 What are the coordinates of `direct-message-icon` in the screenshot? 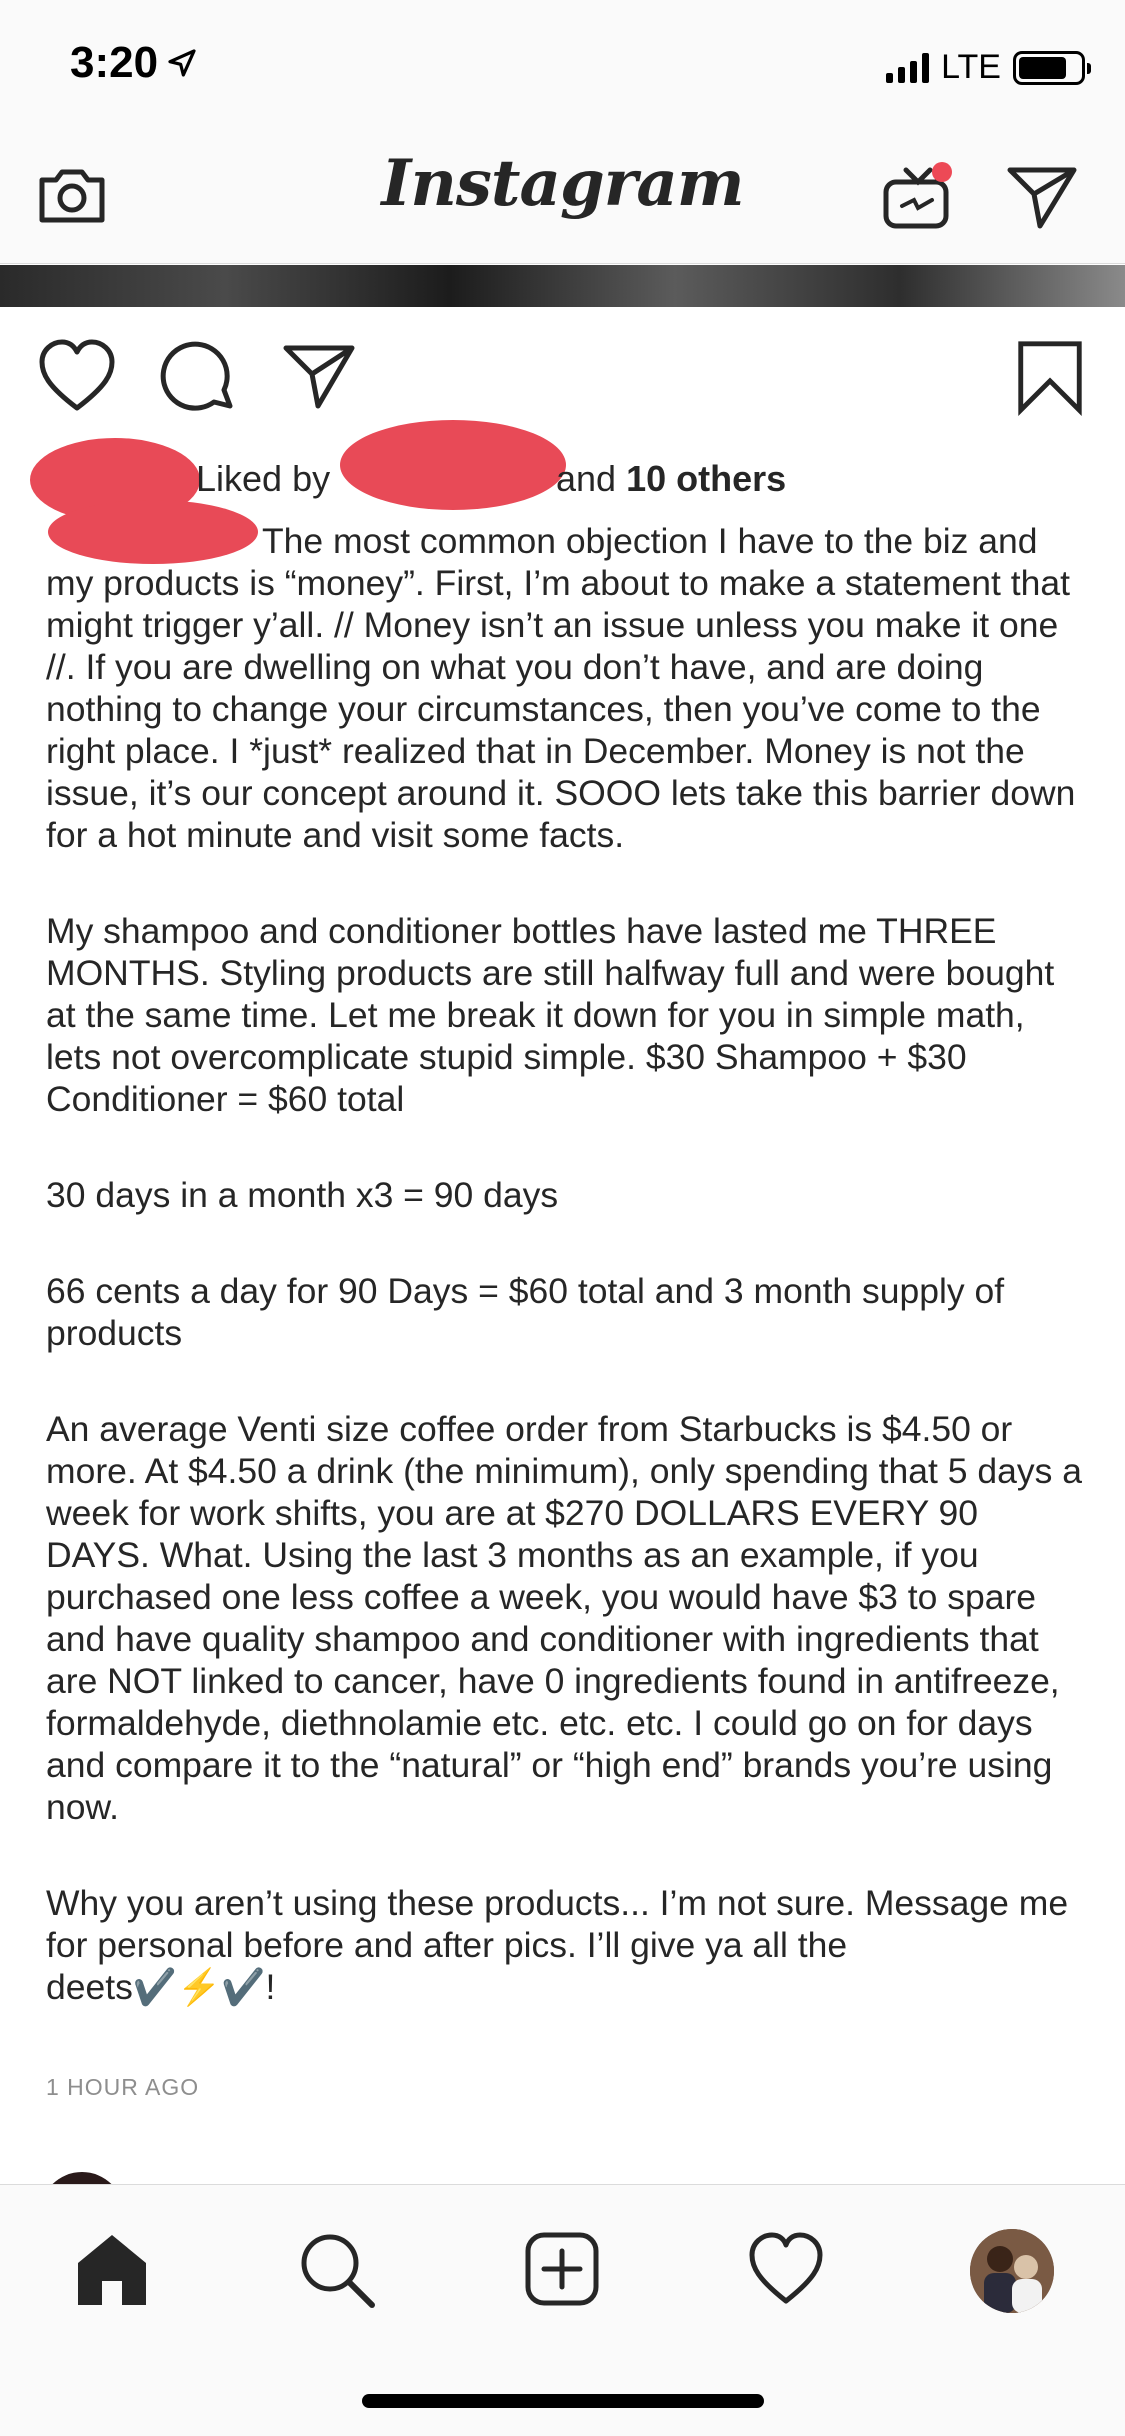 It's located at (1042, 196).